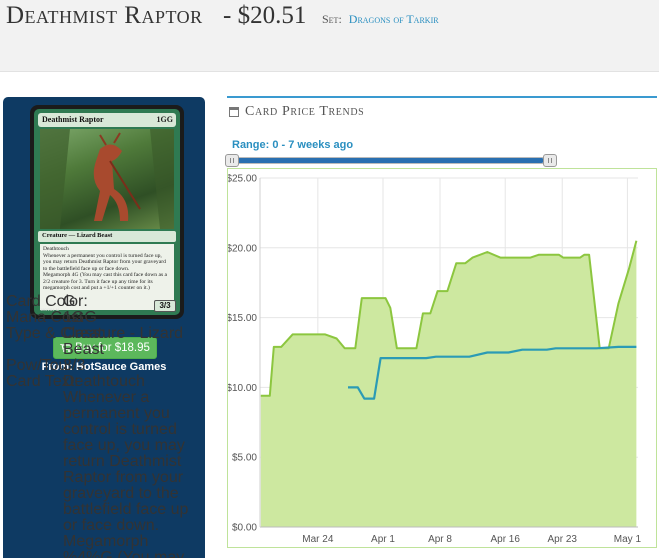  What do you see at coordinates (104, 15) in the screenshot?
I see `card-title: Deathmist Raptor` at bounding box center [104, 15].